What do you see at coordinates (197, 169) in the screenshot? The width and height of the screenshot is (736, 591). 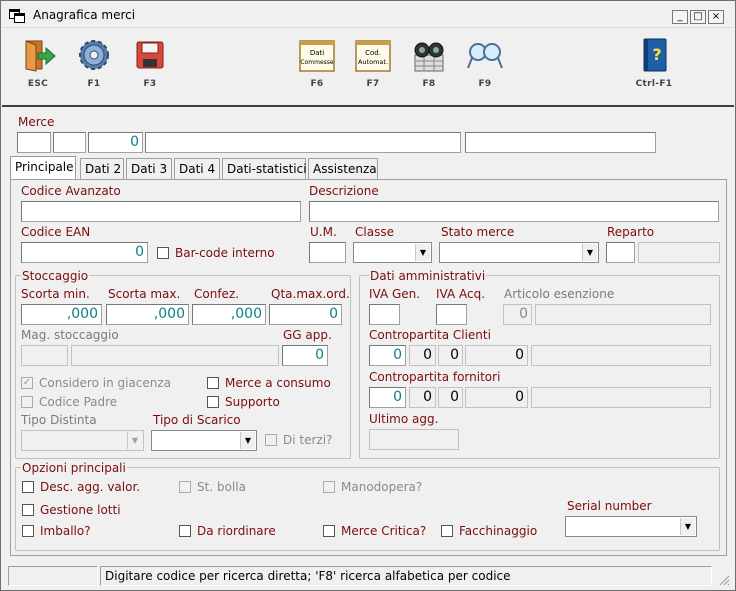 I see `tab-dati-4: Dati 4` at bounding box center [197, 169].